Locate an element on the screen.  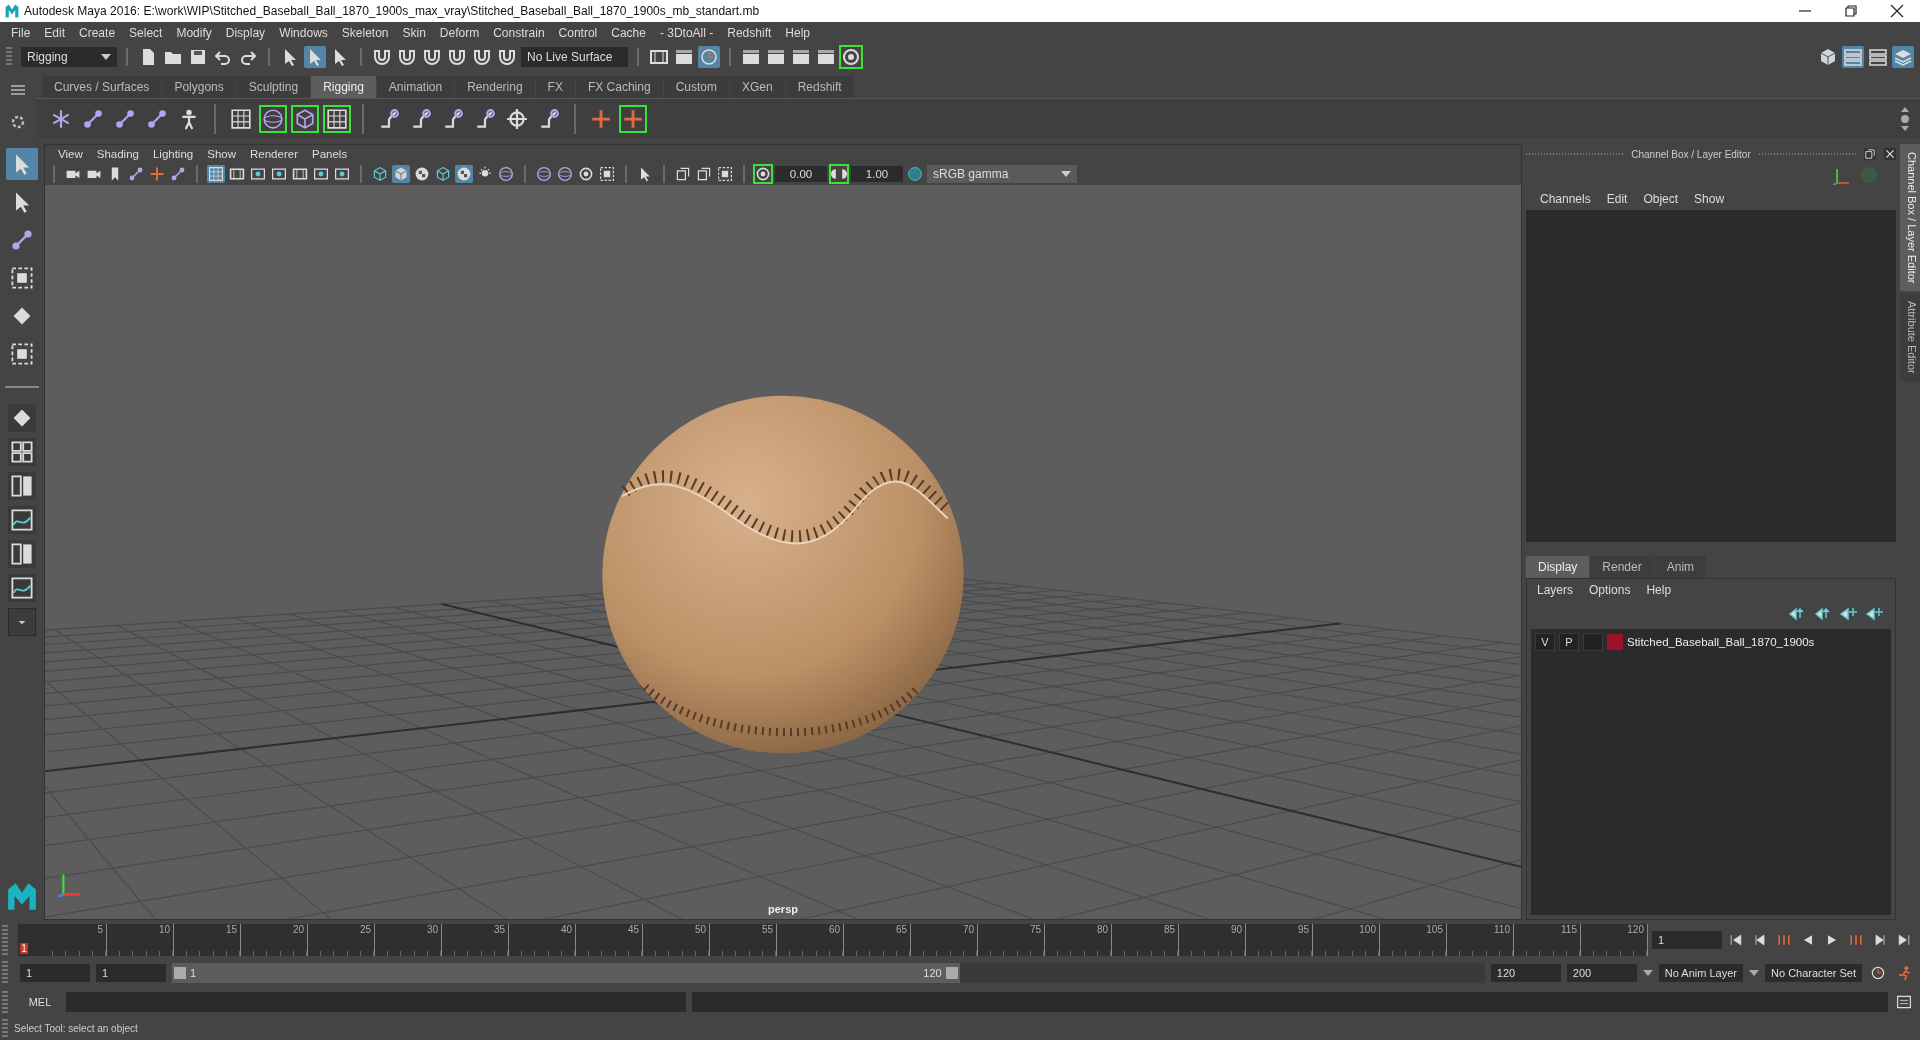
layer-color-swatch is located at coordinates (1615, 642).